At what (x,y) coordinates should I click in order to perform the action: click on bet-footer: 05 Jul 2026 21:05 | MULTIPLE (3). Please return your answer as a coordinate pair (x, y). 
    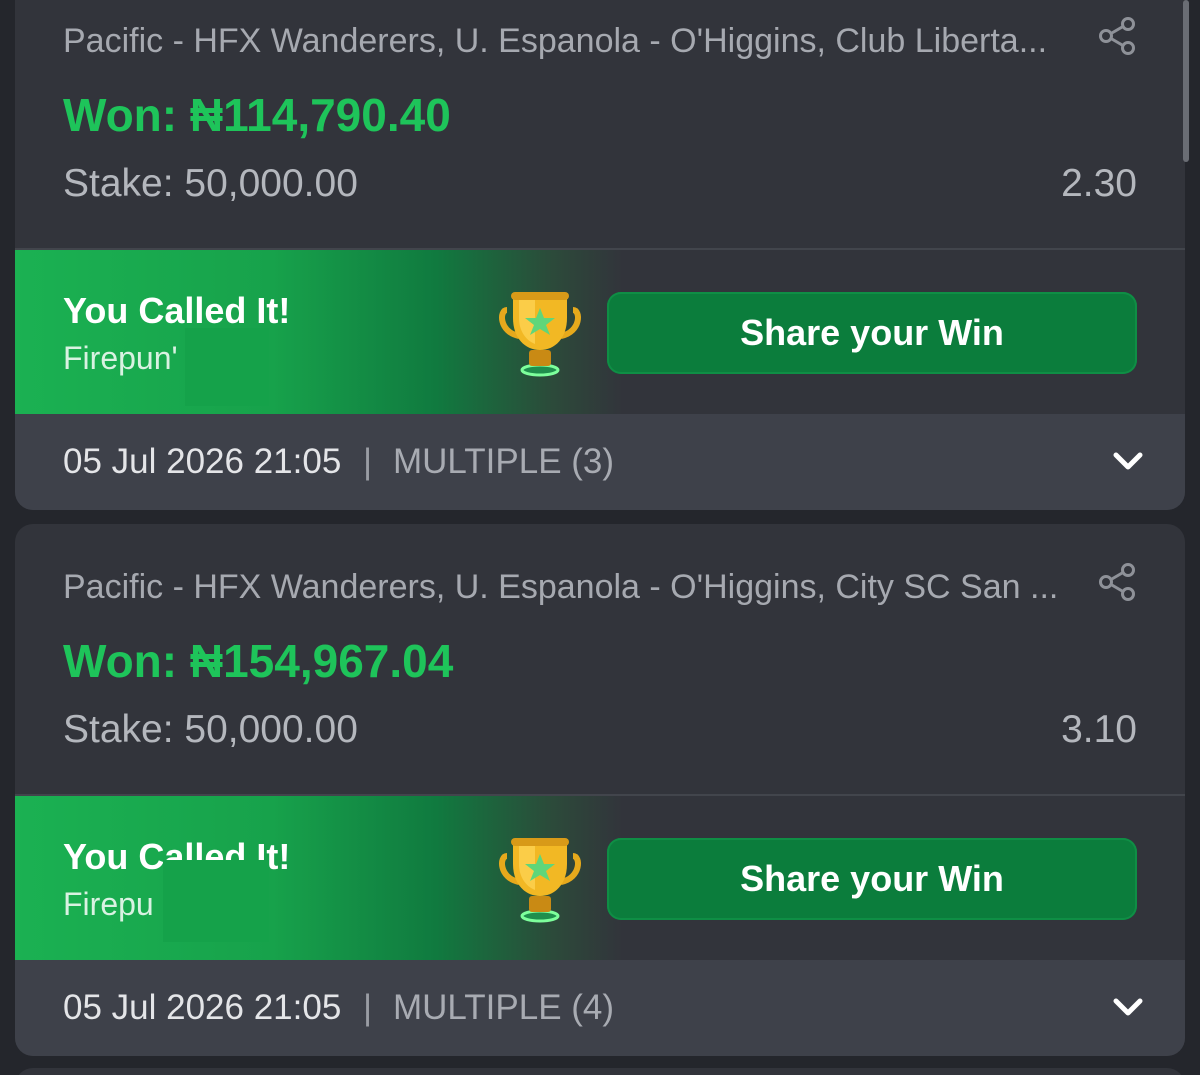
    Looking at the image, I should click on (600, 462).